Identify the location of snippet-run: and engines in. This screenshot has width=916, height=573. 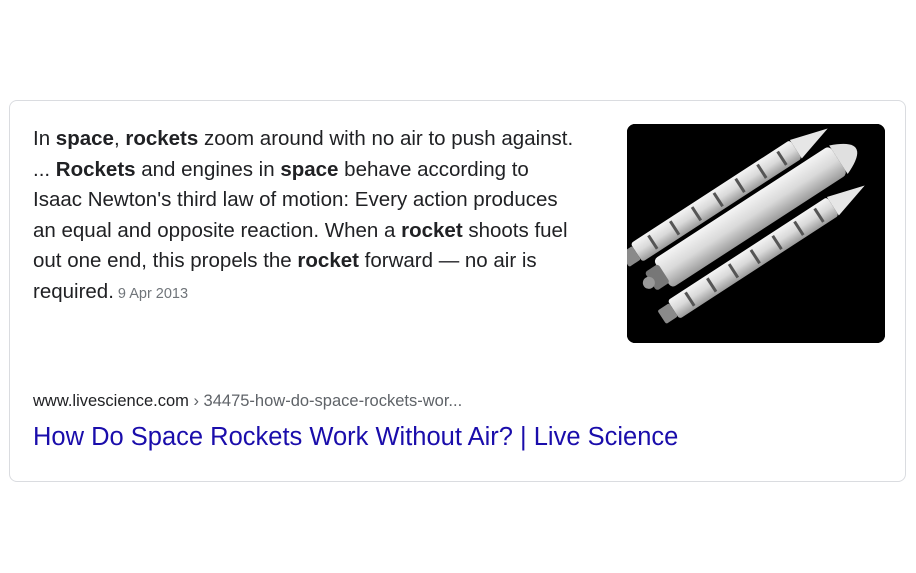
(208, 169).